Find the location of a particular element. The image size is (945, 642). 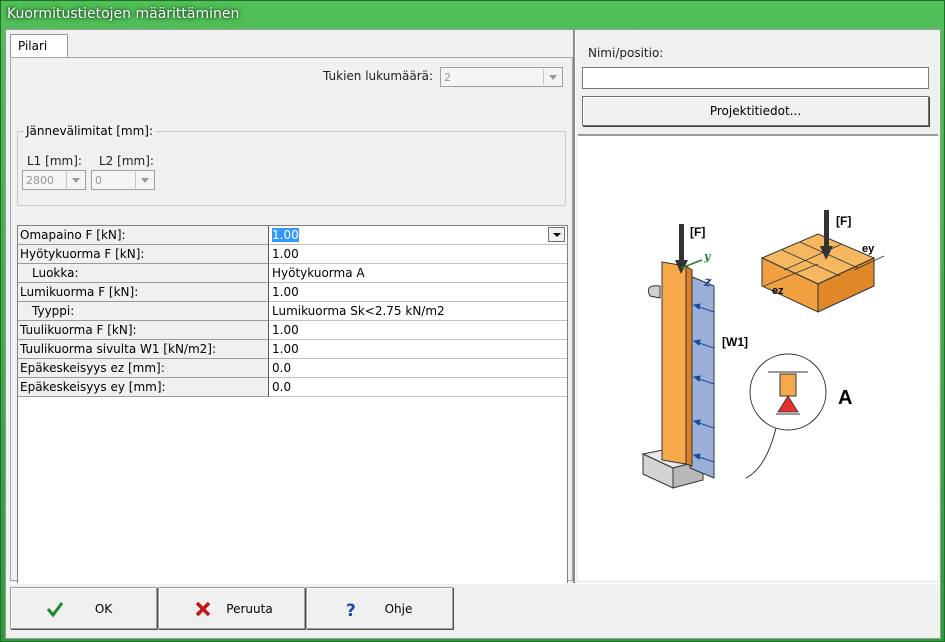

supports-select: 2 is located at coordinates (501, 77).